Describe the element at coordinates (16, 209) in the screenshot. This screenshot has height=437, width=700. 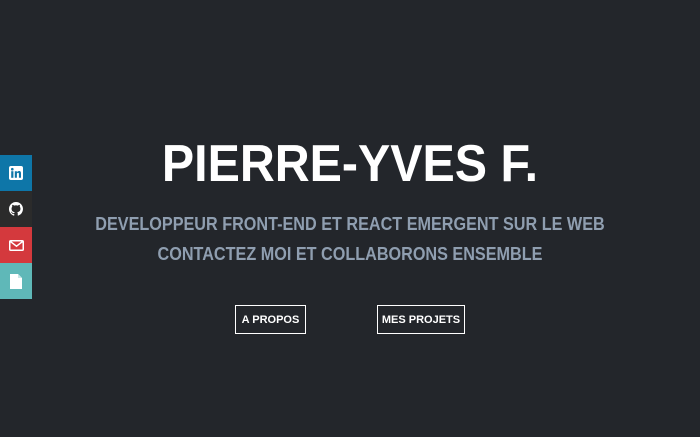
I see `github-icon` at that location.